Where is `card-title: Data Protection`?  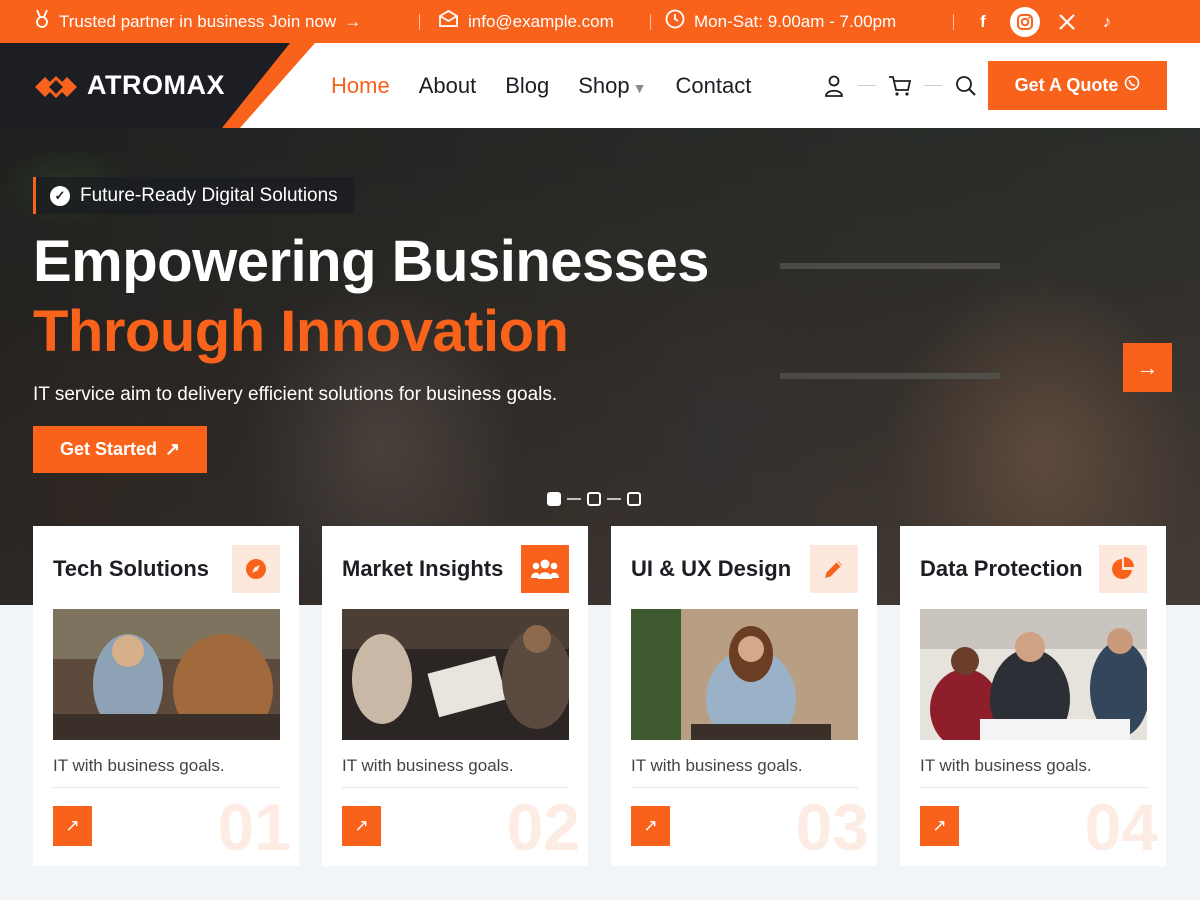
card-title: Data Protection is located at coordinates (1001, 568).